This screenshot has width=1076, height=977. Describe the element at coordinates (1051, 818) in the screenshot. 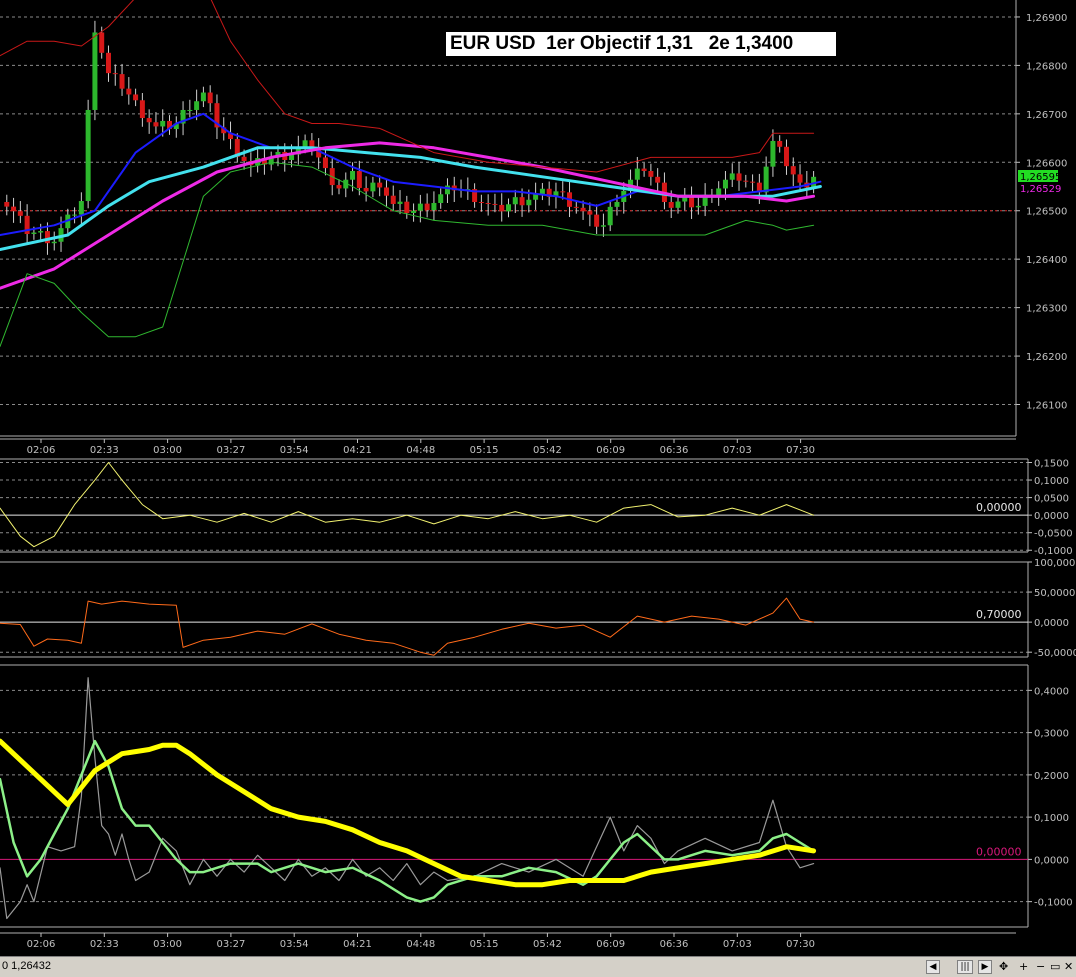

I see `oscillator-3-pane-y-tick-label: 0,1000` at that location.